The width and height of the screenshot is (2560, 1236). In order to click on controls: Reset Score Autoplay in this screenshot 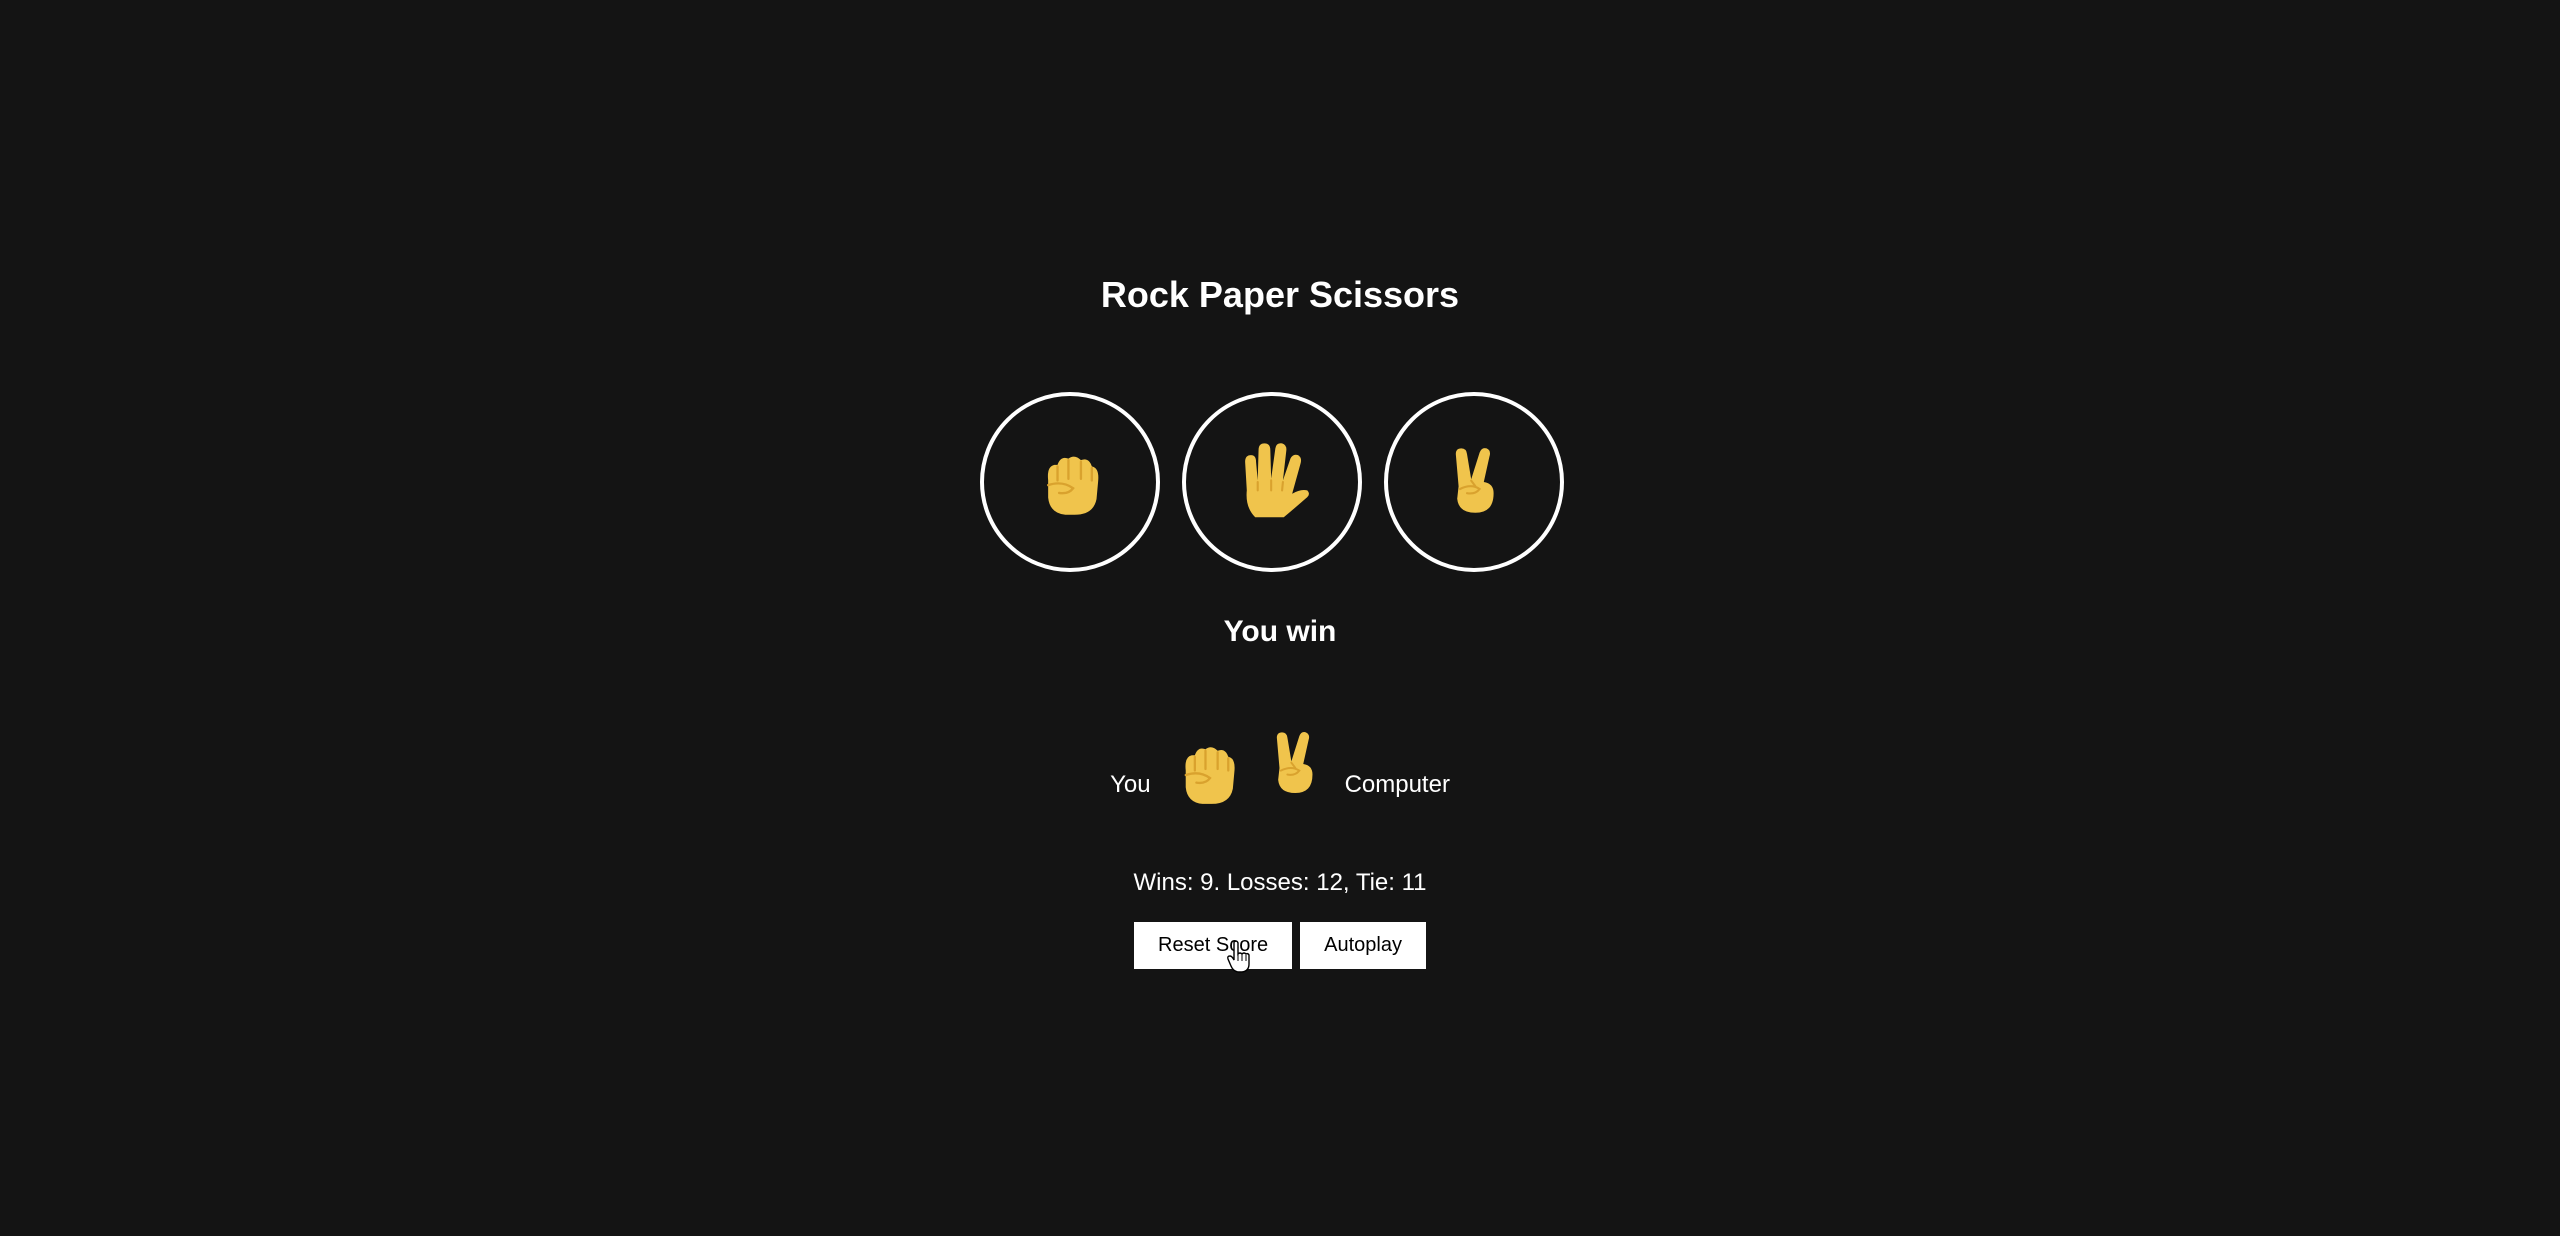, I will do `click(1280, 945)`.